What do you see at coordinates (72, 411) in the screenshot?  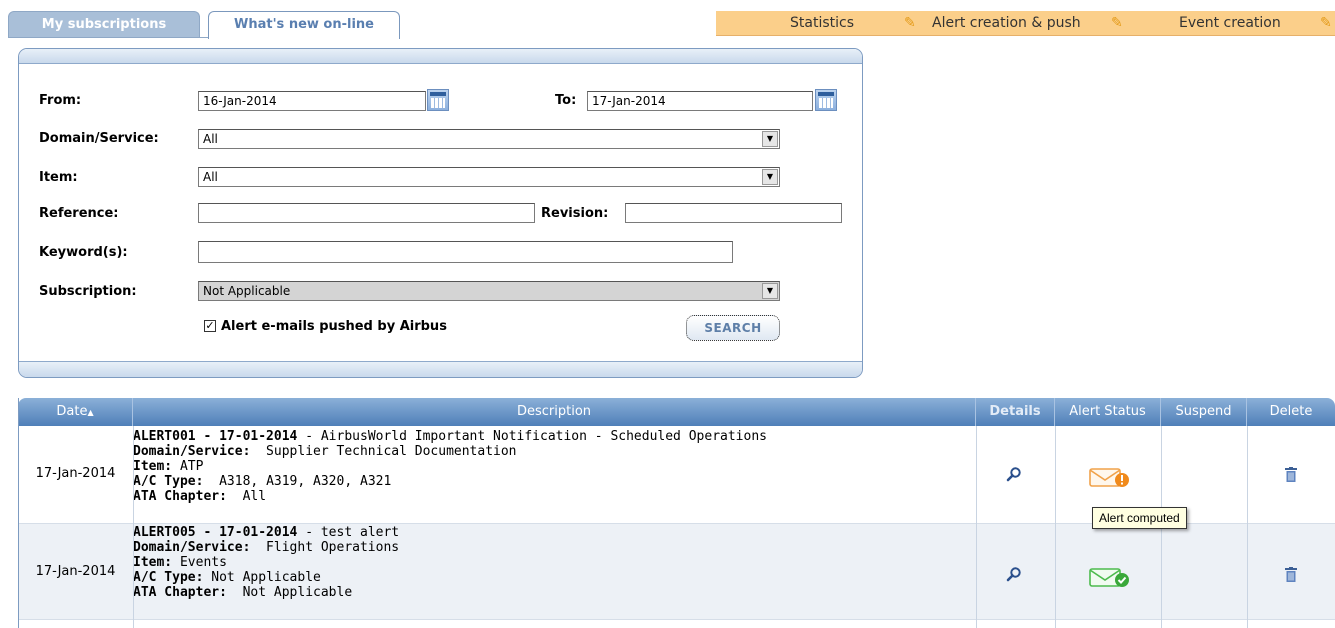 I see `date-header-label: Date` at bounding box center [72, 411].